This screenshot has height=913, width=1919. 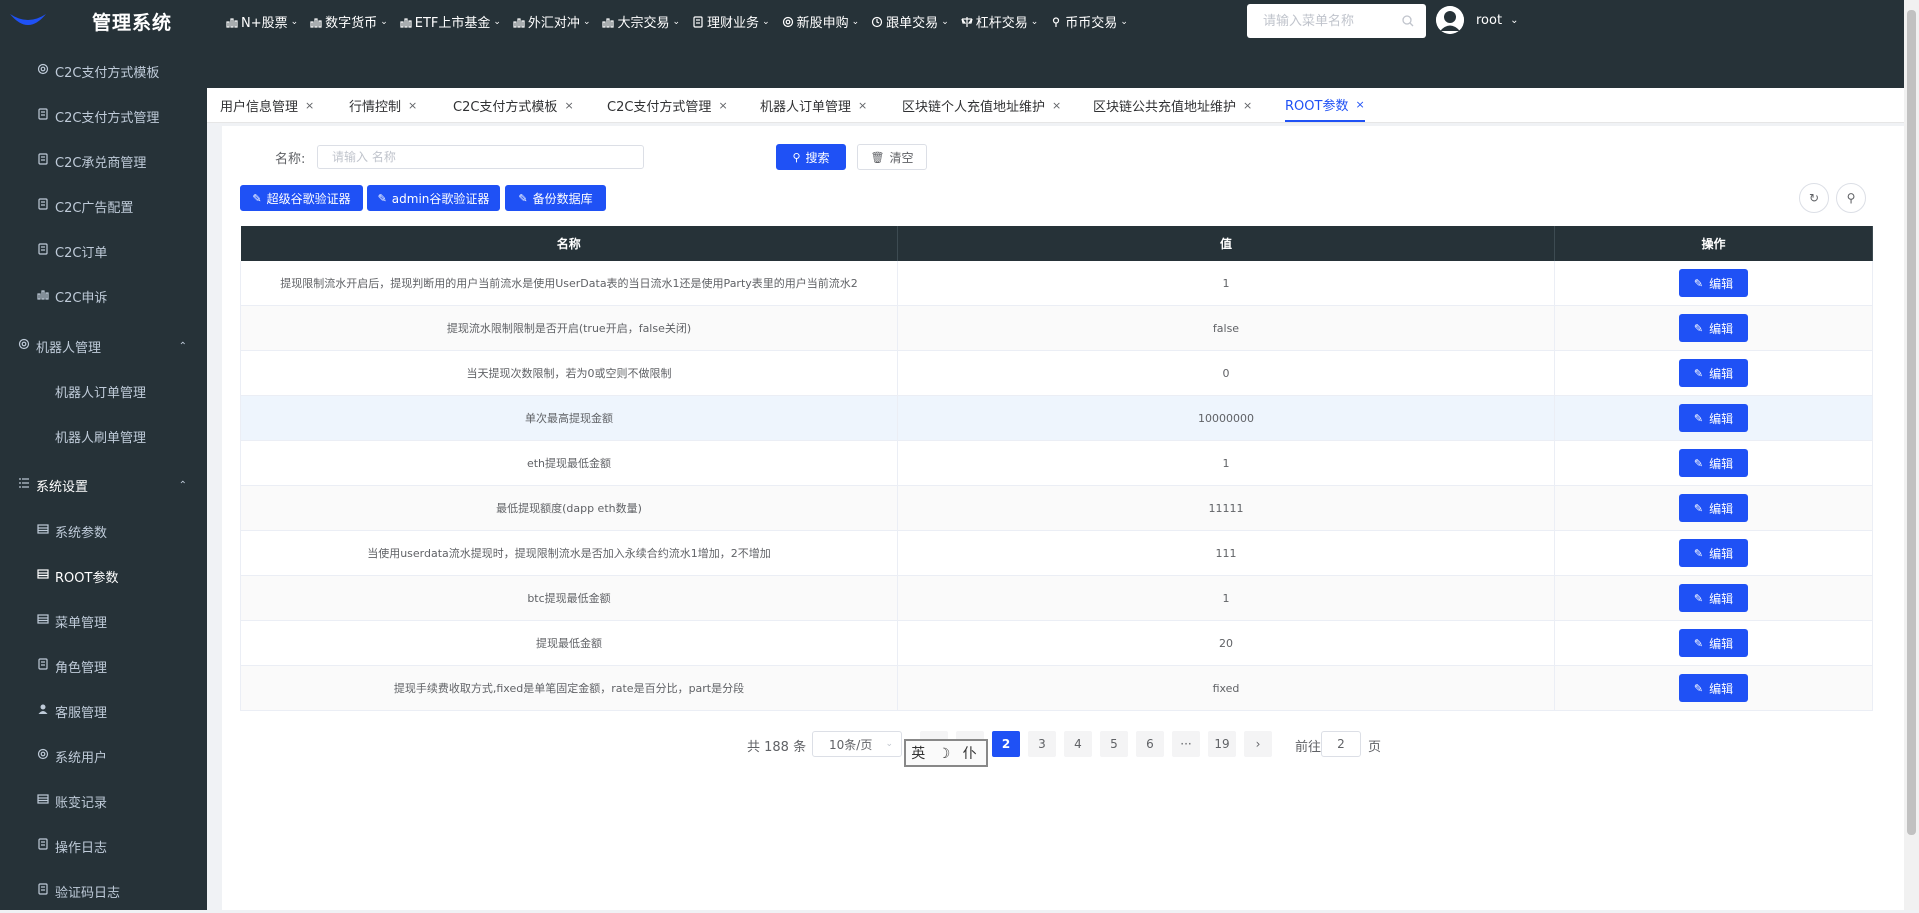 What do you see at coordinates (513, 105) in the screenshot?
I see `tab-2: C2C支付方式模板 ×` at bounding box center [513, 105].